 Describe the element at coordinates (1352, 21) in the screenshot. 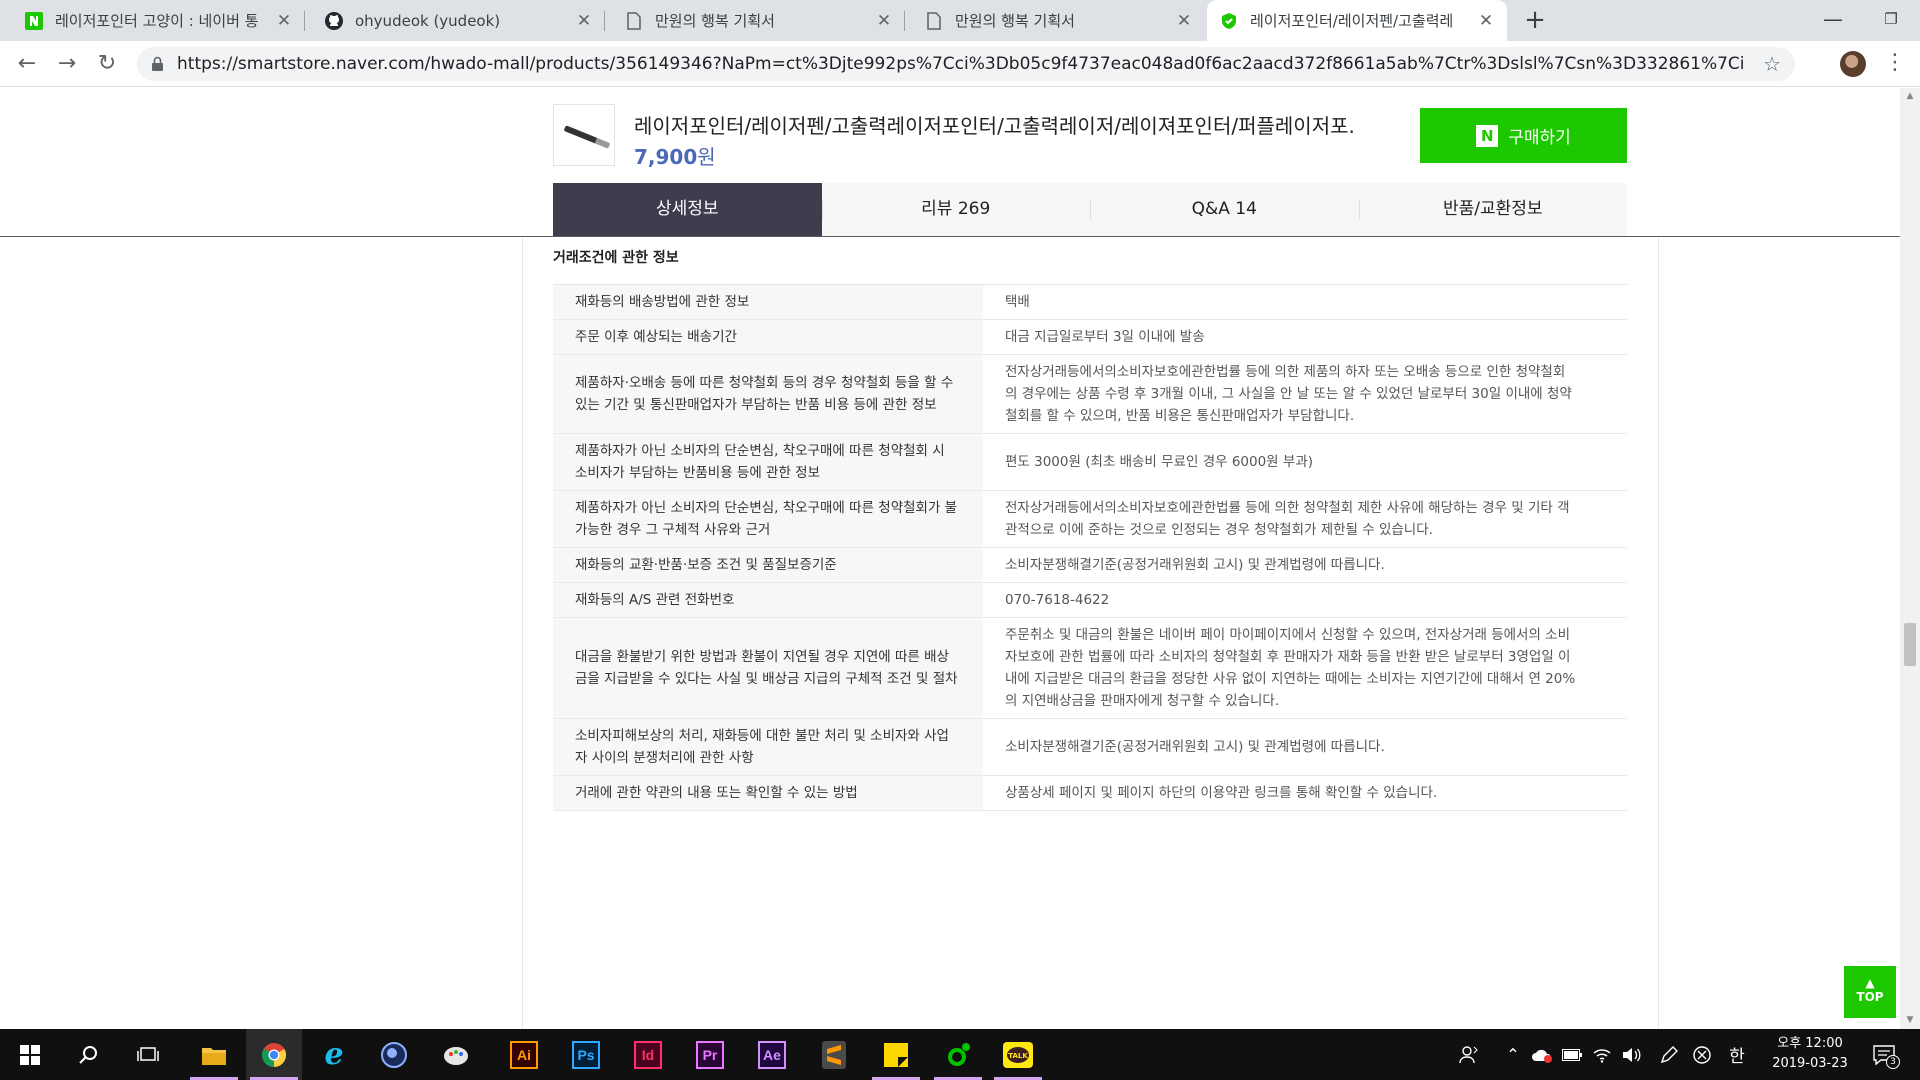

I see `tab-title: 레이저포인터/레이저펜/고출력레` at that location.